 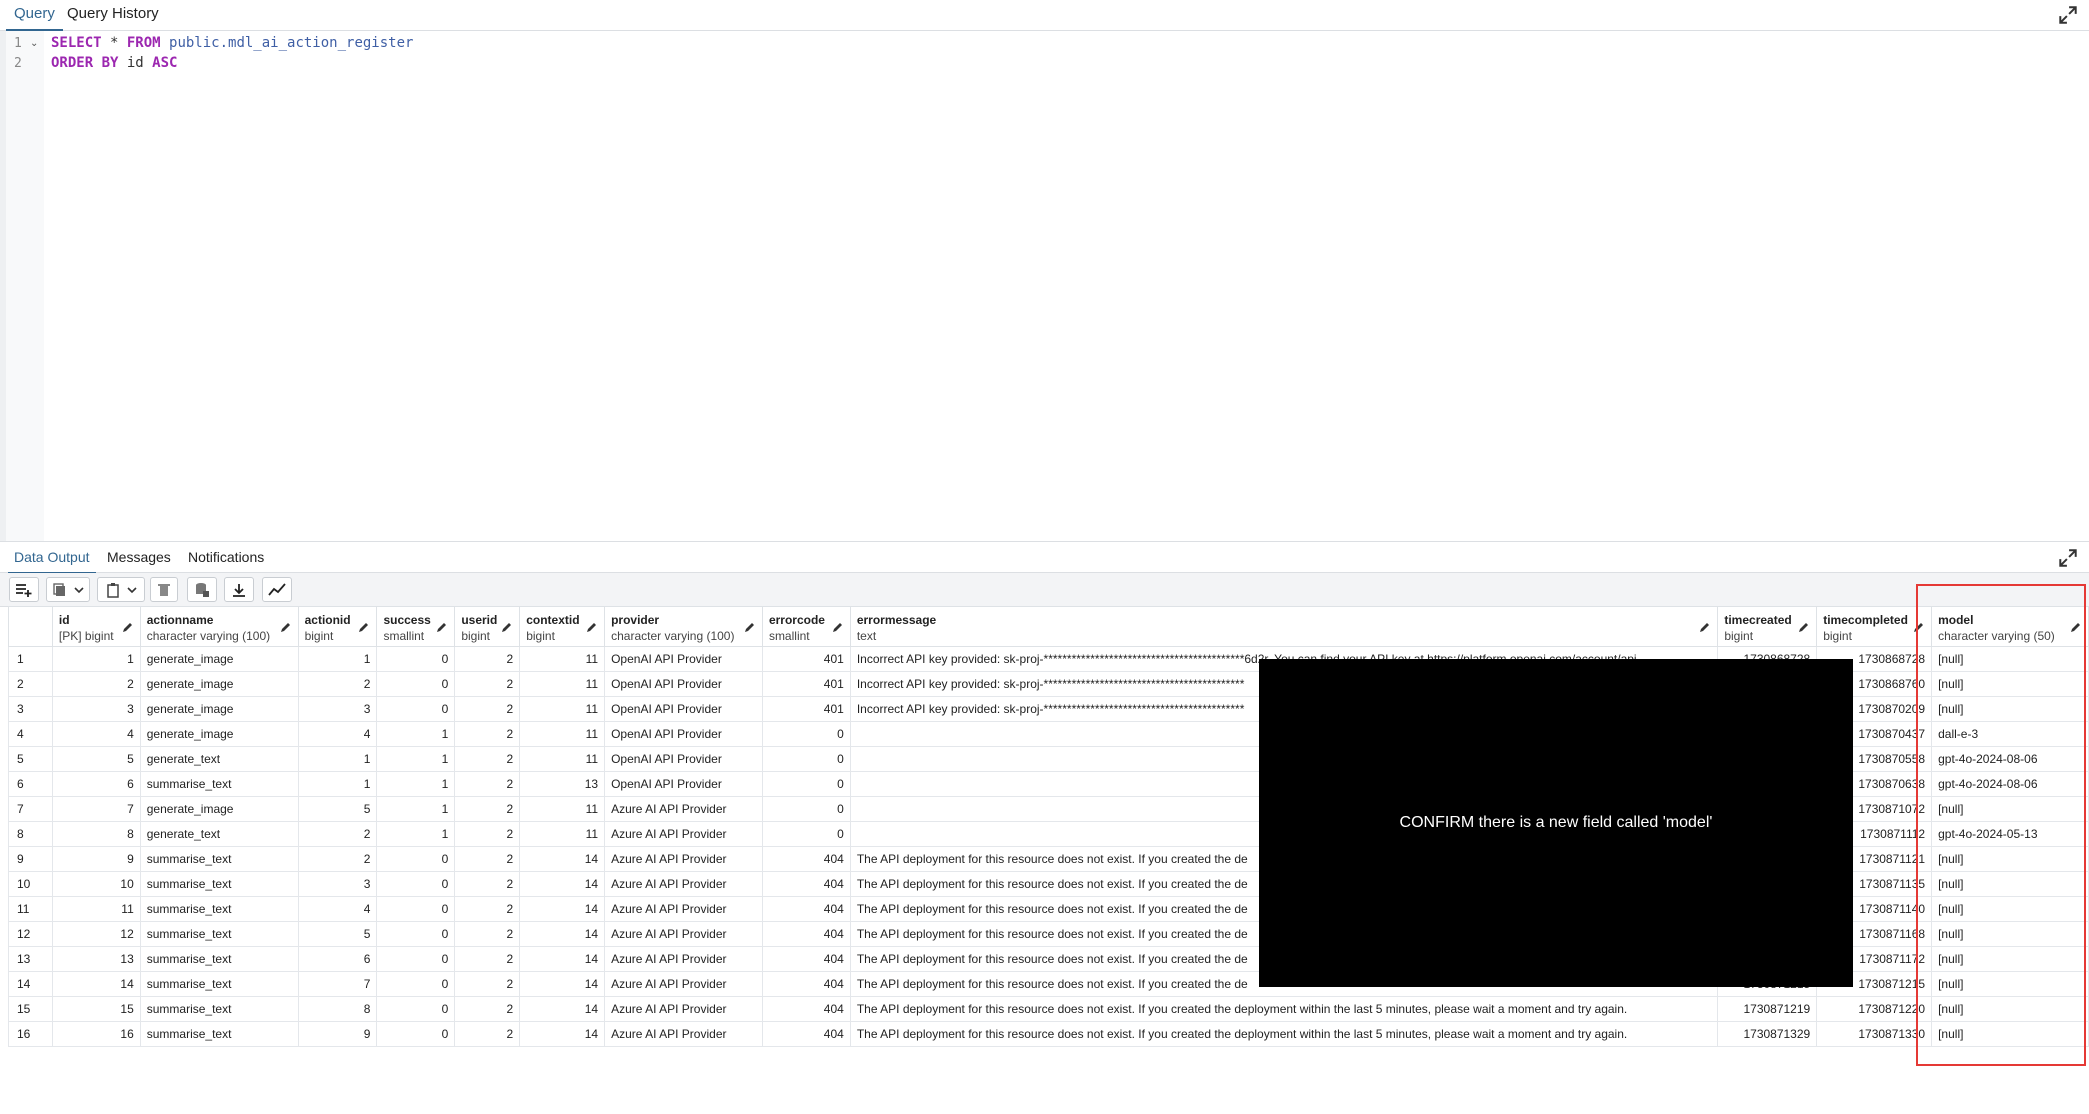 What do you see at coordinates (139, 557) in the screenshot?
I see `tab-messages: Messages` at bounding box center [139, 557].